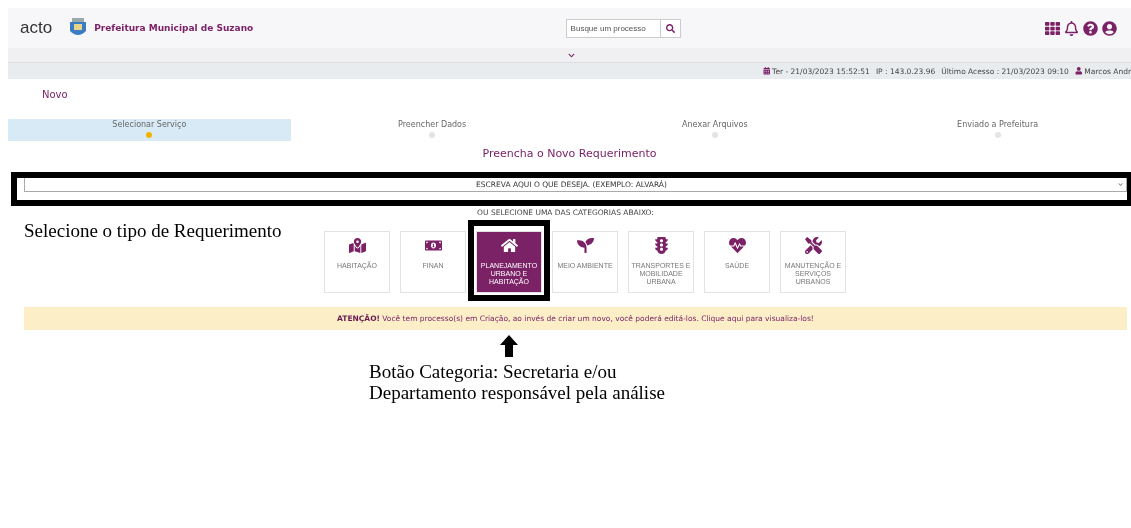 Image resolution: width=1131 pixels, height=528 pixels. Describe the element at coordinates (813, 245) in the screenshot. I see `tools-icon` at that location.